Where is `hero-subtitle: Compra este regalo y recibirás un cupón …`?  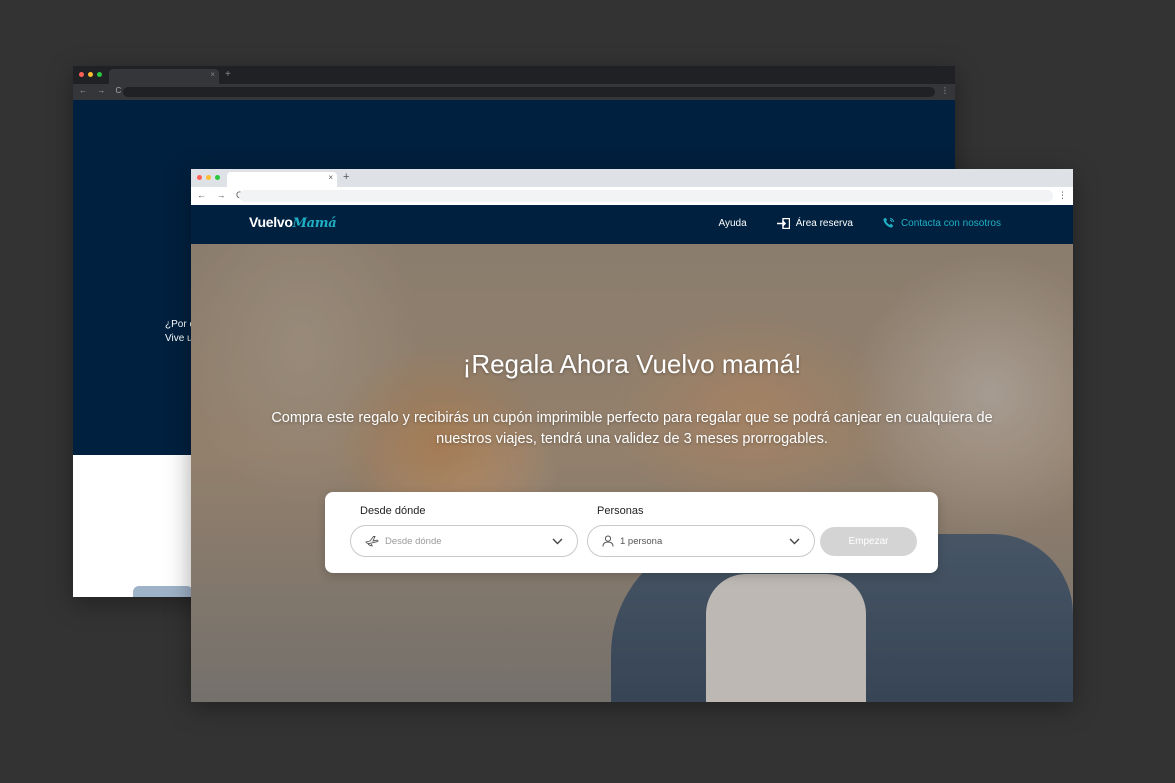 hero-subtitle: Compra este regalo y recibirás un cupón … is located at coordinates (632, 428).